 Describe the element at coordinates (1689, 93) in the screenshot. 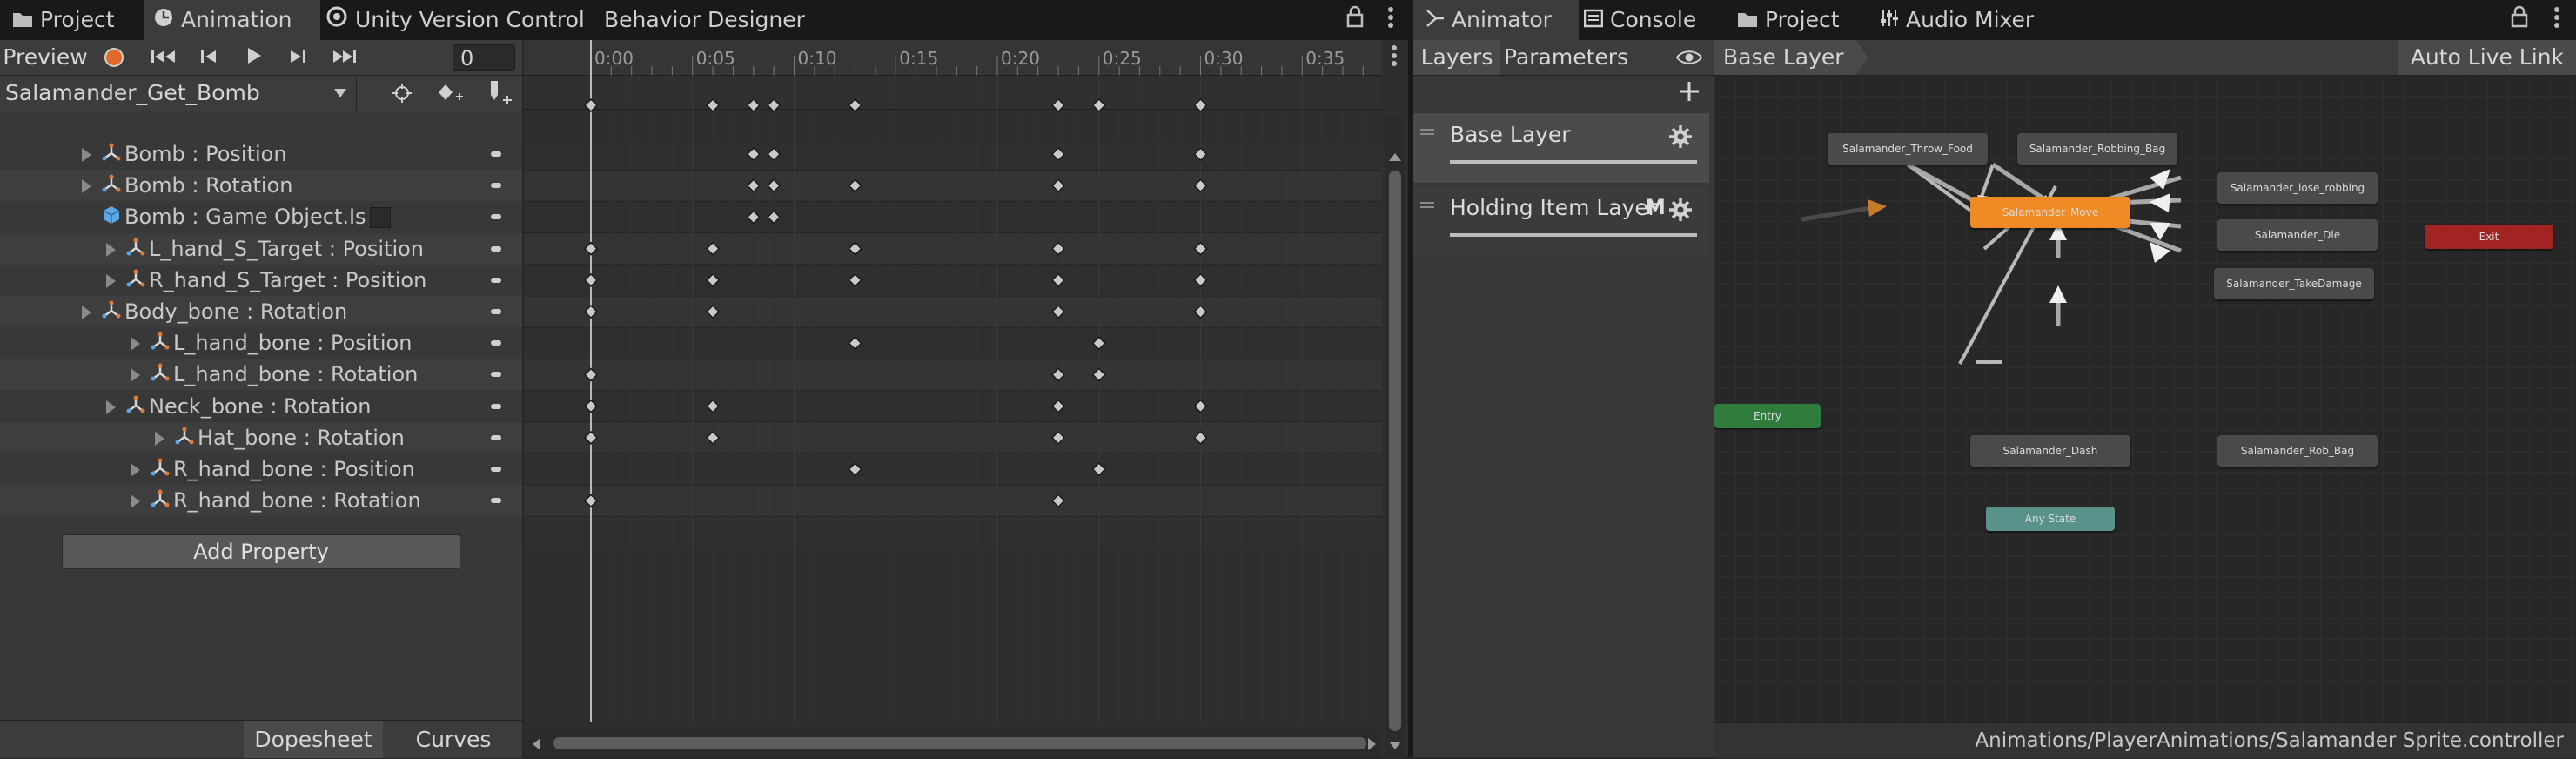

I see `add-layer-button` at that location.